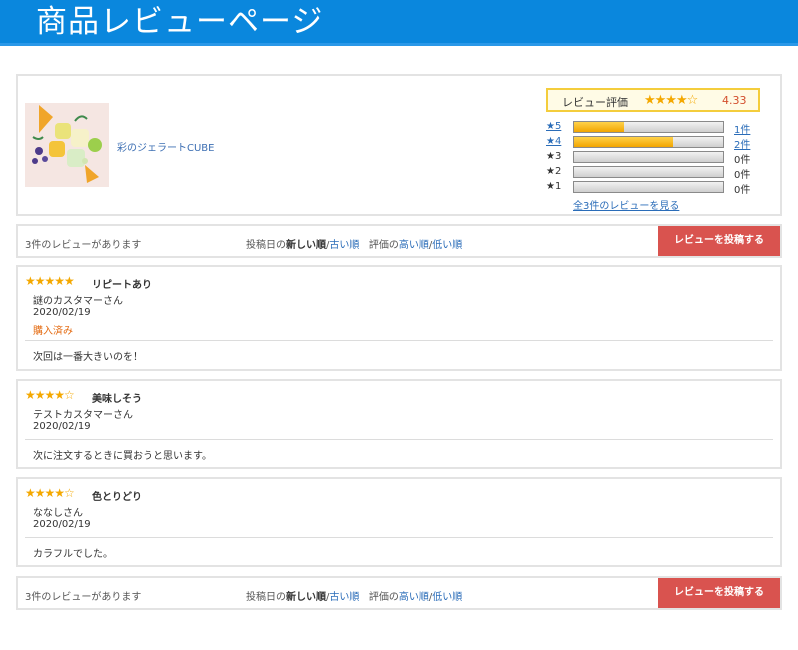 This screenshot has width=798, height=650. Describe the element at coordinates (78, 301) in the screenshot. I see `review-author: 謎のカスタマーさん` at that location.